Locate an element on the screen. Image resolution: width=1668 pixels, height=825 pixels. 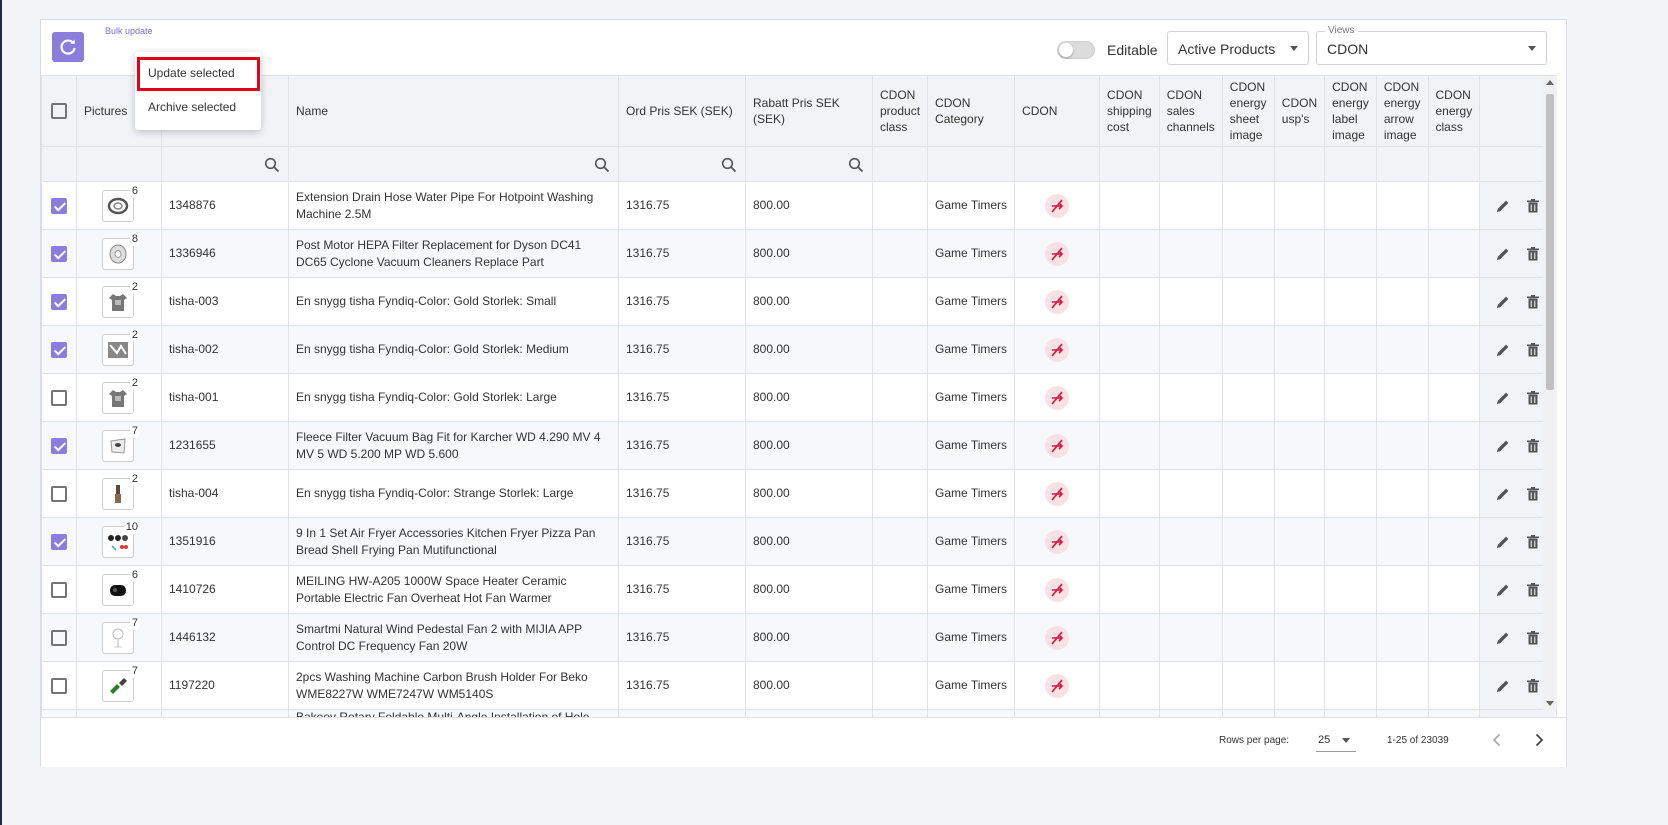
product-class-cell is located at coordinates (900, 637).